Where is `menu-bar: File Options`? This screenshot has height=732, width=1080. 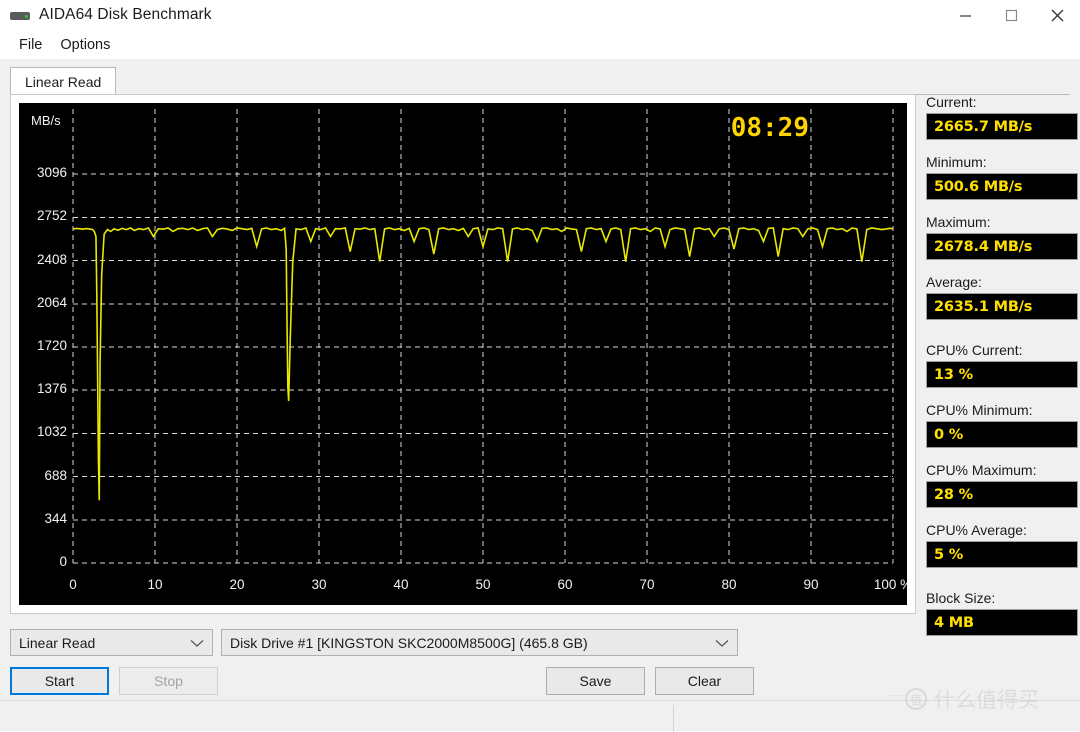
menu-bar: File Options is located at coordinates (540, 45).